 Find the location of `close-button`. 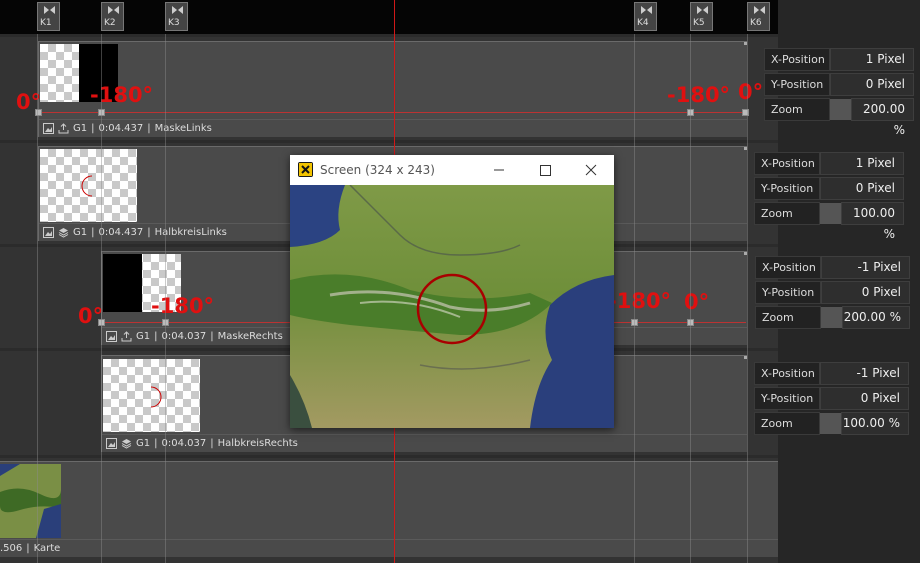

close-button is located at coordinates (591, 170).